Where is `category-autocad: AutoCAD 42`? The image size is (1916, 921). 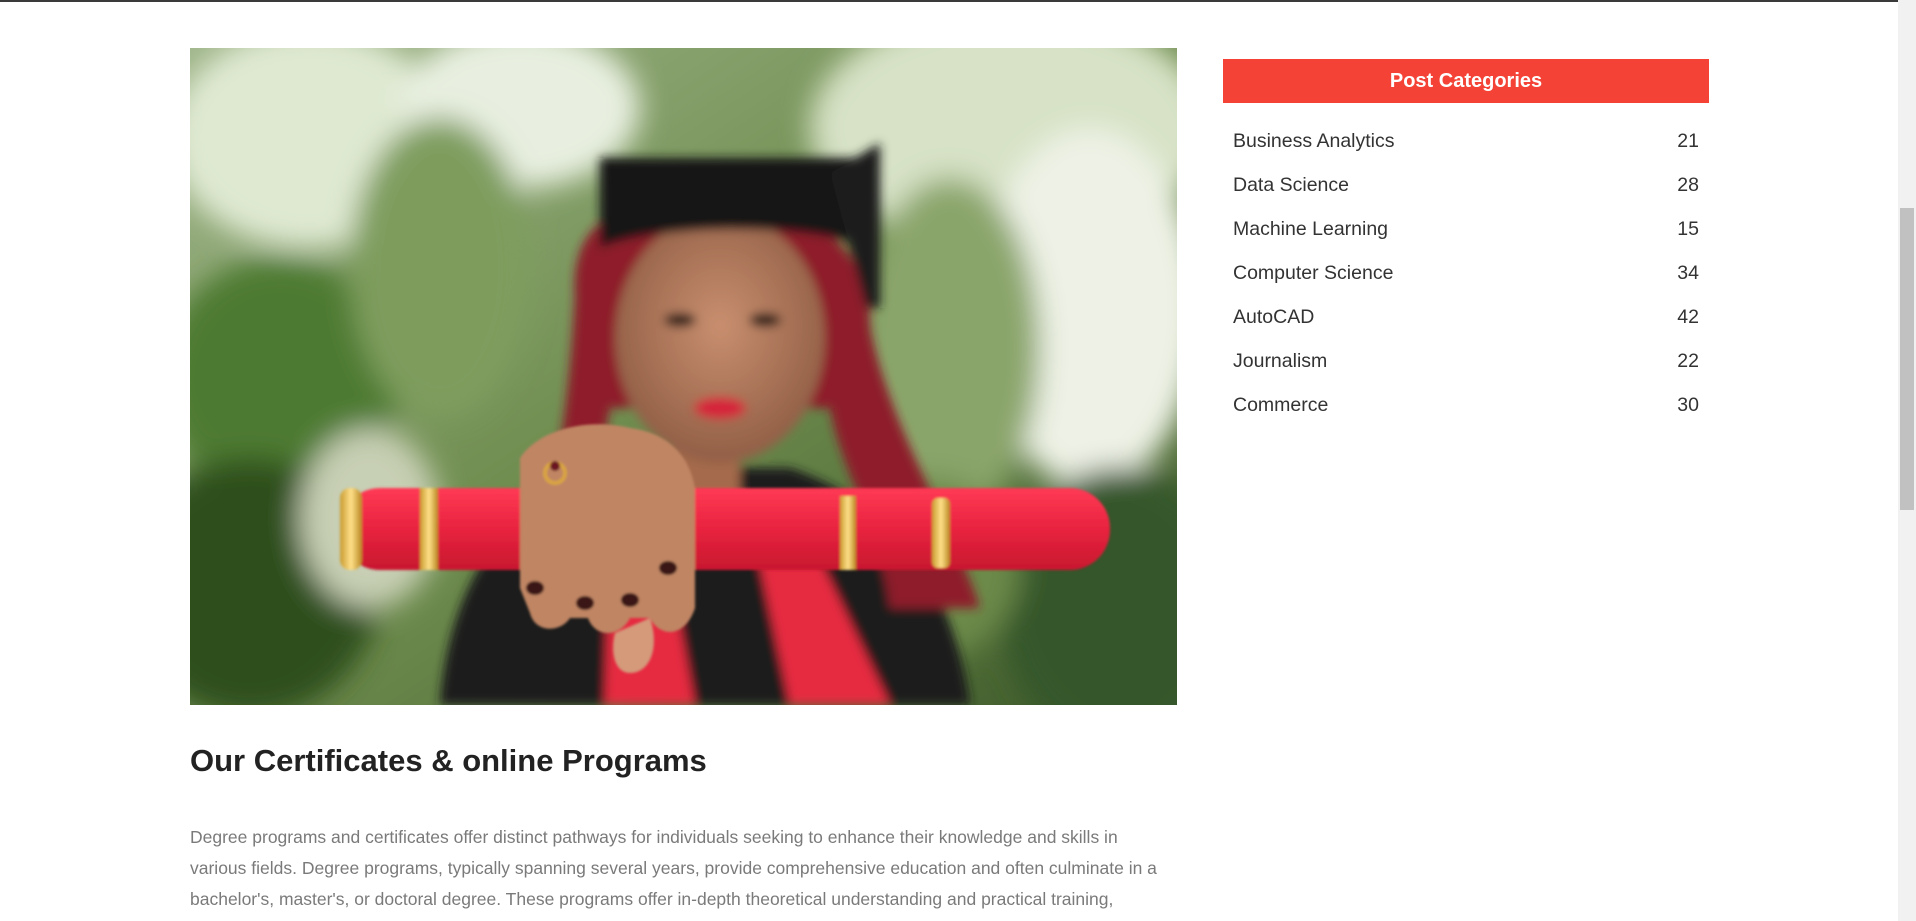
category-autocad: AutoCAD 42 is located at coordinates (1466, 317).